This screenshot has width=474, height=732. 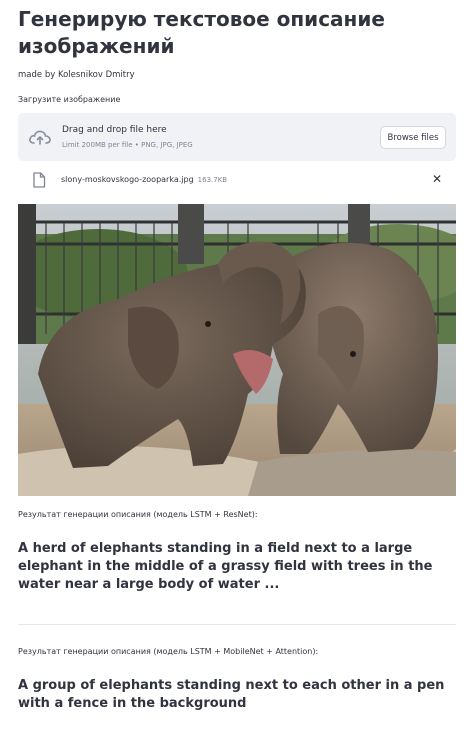 What do you see at coordinates (76, 75) in the screenshot?
I see `author-caption: made by Kolesnikov Dmitry` at bounding box center [76, 75].